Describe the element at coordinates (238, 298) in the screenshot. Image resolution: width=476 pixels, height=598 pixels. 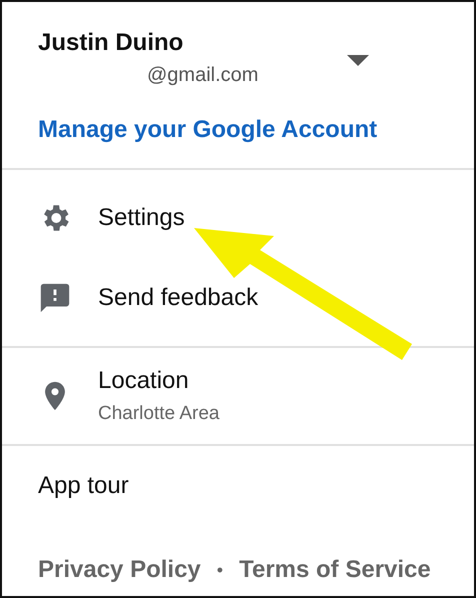
I see `menu-item: Send feedback` at that location.